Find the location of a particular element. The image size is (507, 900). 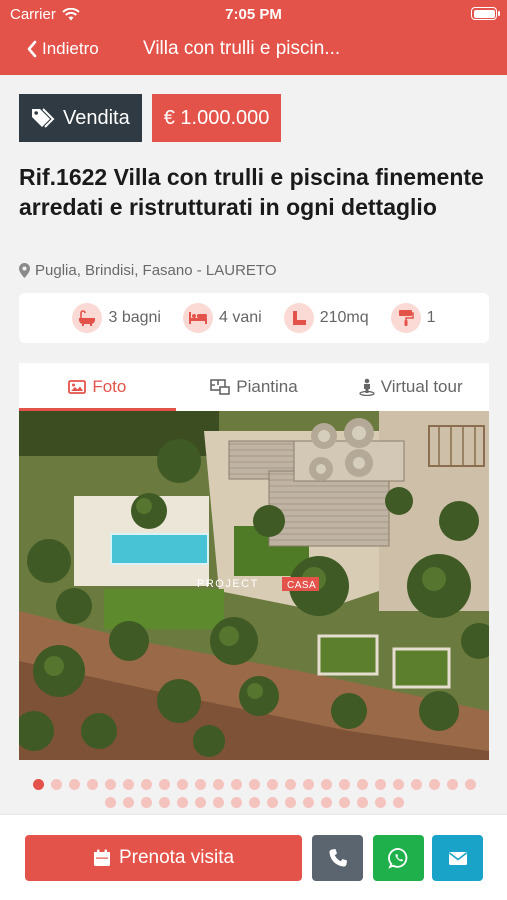

rooms-label: 4 vani is located at coordinates (240, 317).